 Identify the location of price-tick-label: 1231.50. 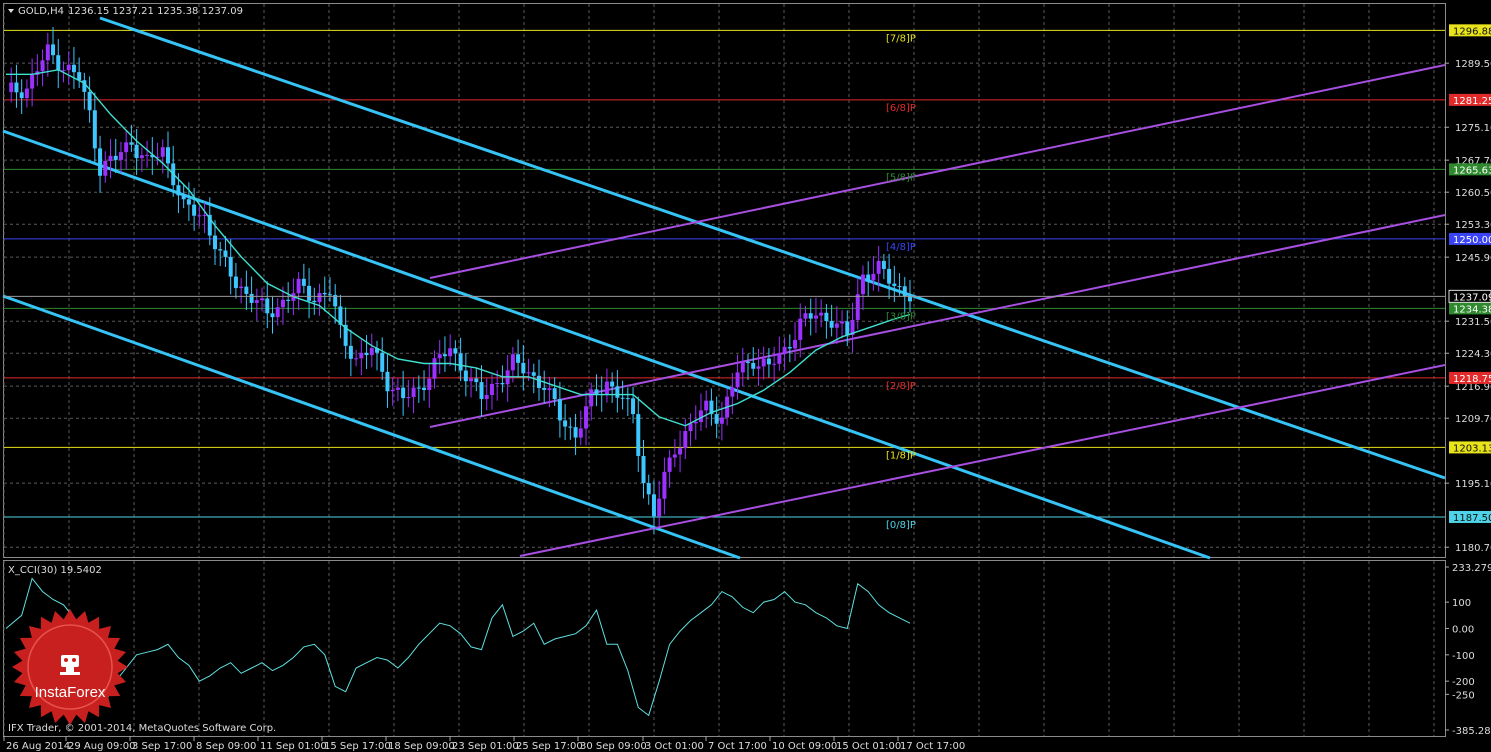
(1473, 322).